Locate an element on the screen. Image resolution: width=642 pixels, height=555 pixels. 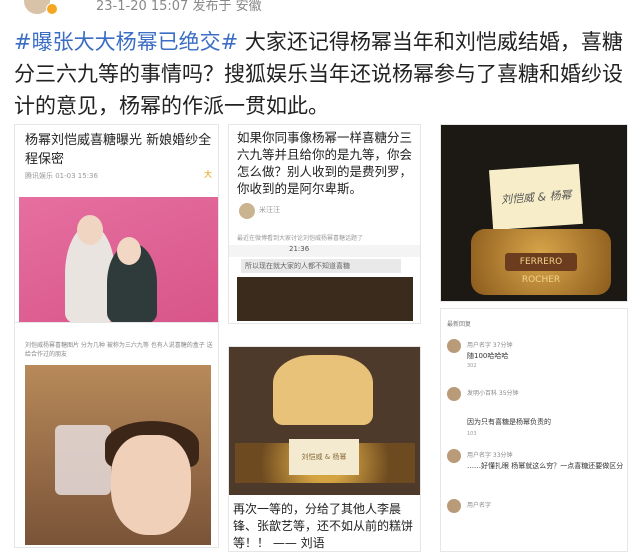
macaron-bag is located at coordinates (83, 460).